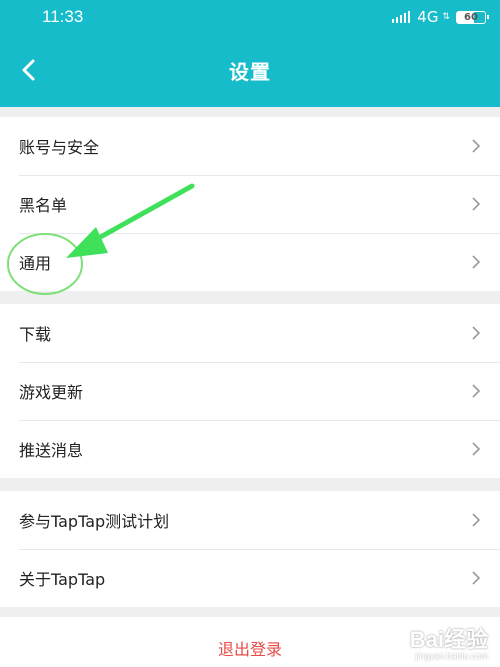 This screenshot has width=500, height=667. Describe the element at coordinates (446, 17) in the screenshot. I see `data-arrows-icon: ⇅` at that location.